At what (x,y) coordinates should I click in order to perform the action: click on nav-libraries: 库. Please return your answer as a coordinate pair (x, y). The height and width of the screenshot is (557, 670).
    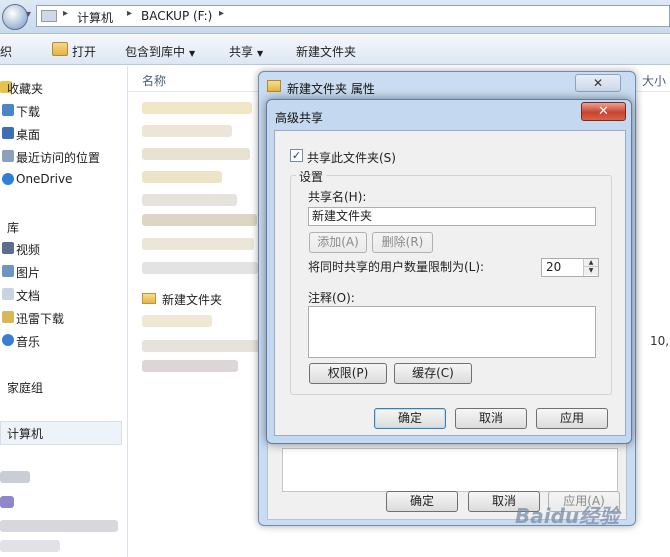
    Looking at the image, I should click on (13, 227).